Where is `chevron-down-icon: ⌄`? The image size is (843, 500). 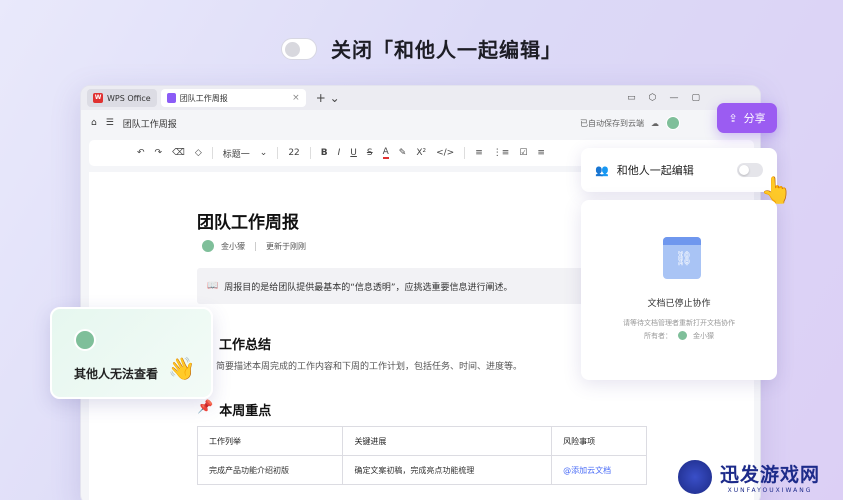
chevron-down-icon: ⌄ is located at coordinates (264, 153).